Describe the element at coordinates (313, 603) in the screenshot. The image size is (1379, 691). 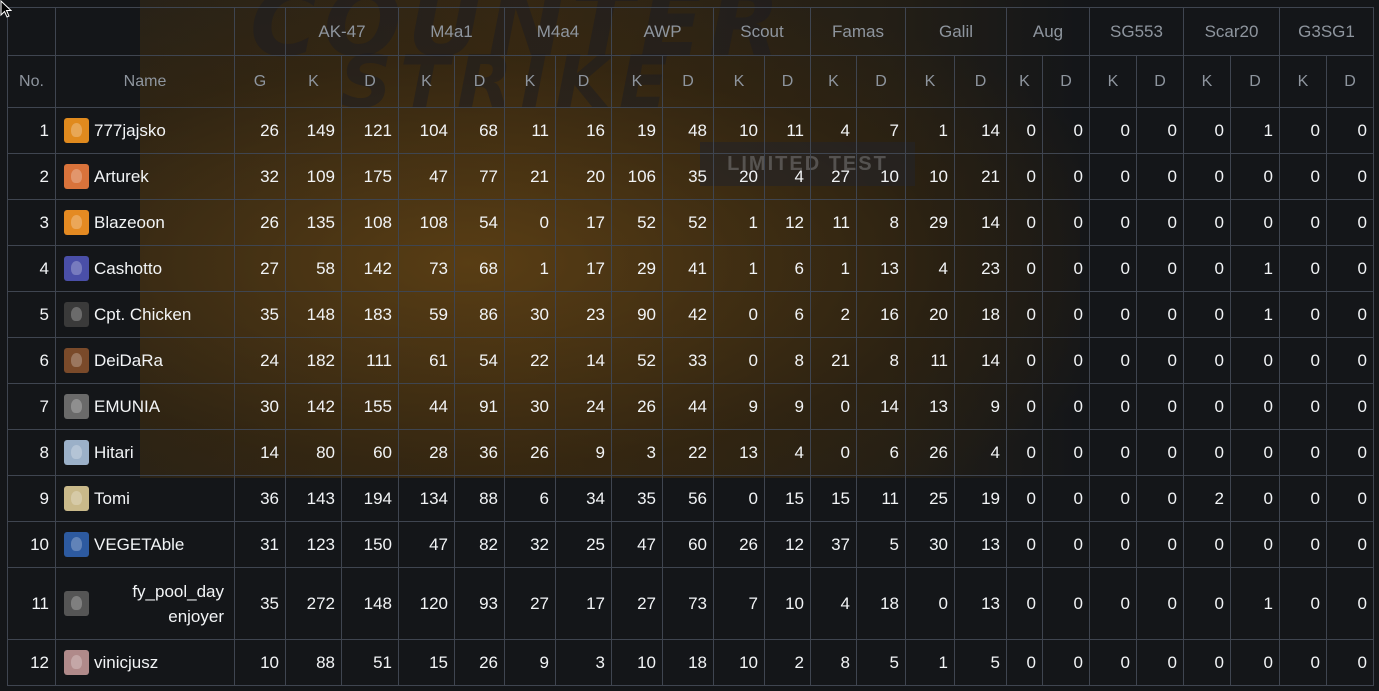
I see `stat-cell: 272` at that location.